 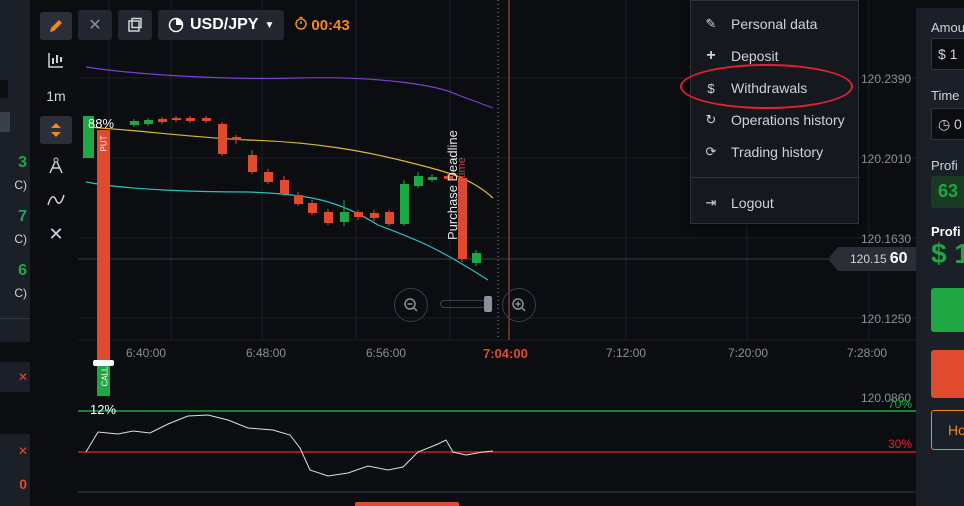 I want to click on sort-arrows-icon, so click(x=56, y=130).